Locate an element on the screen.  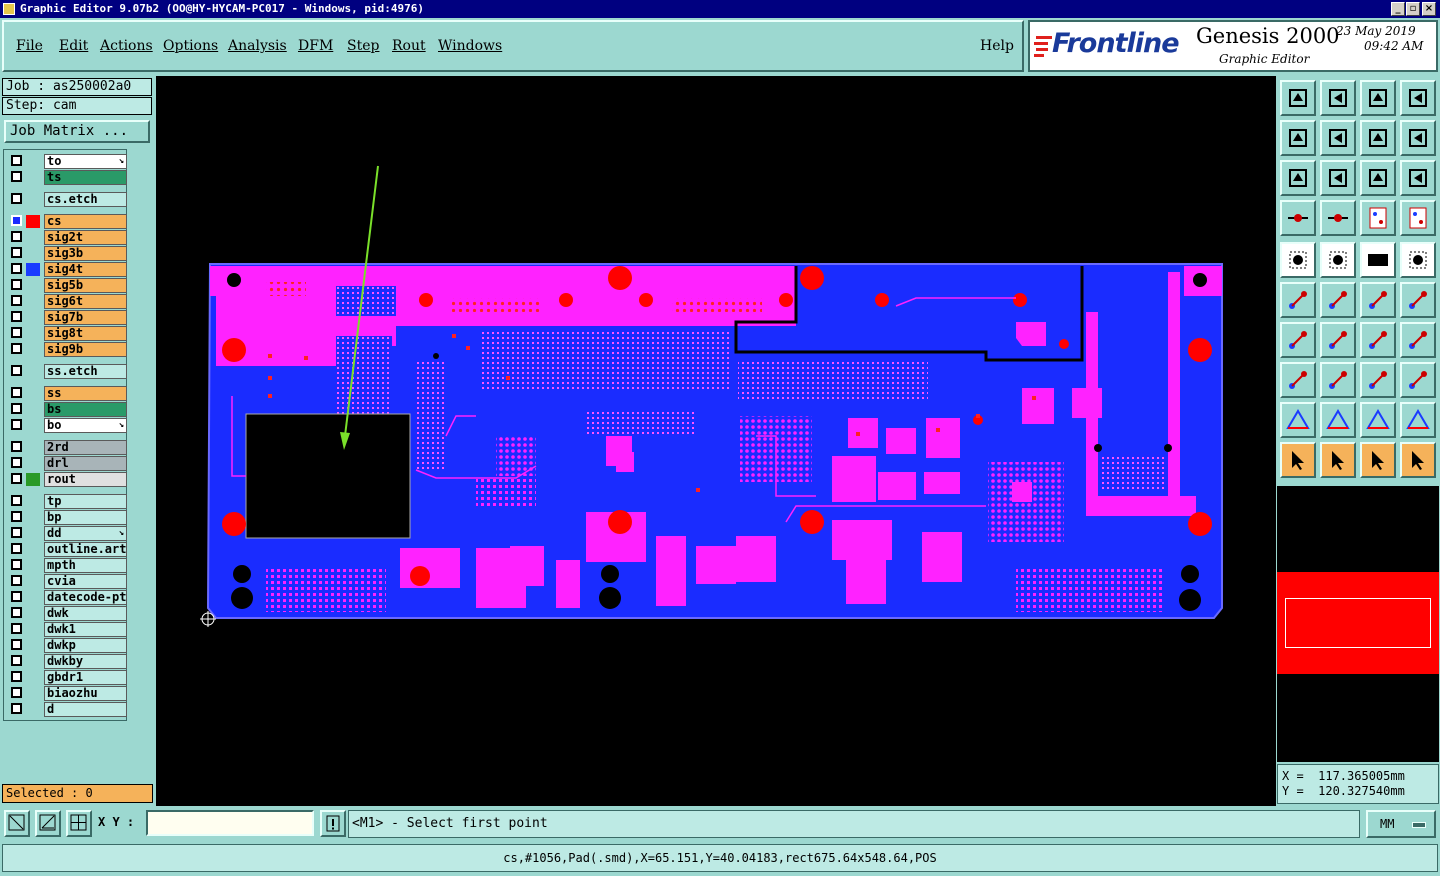
layer-name: outline.art is located at coordinates (85, 549).